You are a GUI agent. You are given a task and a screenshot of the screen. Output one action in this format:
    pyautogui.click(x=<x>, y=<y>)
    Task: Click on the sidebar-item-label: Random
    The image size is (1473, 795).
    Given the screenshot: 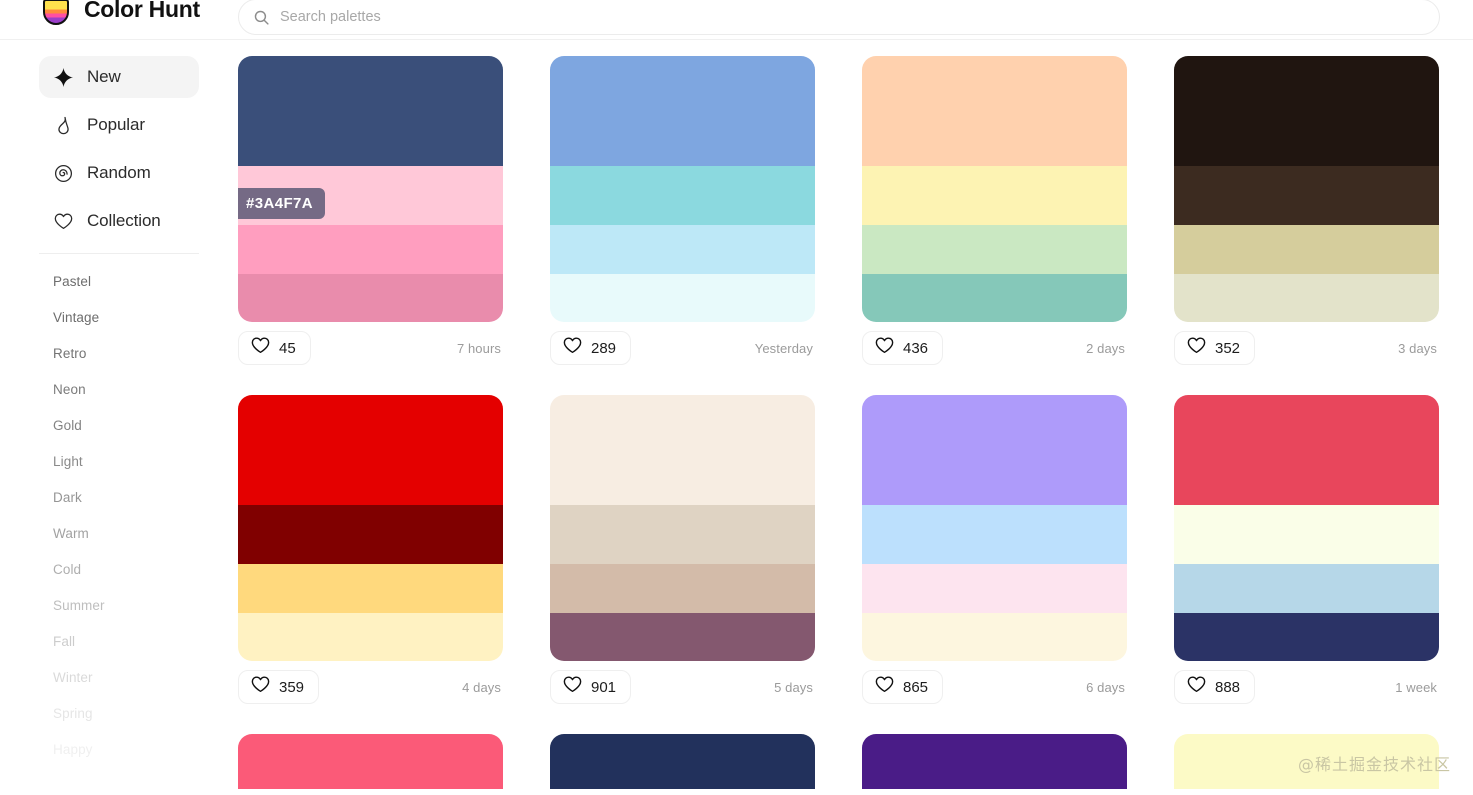 What is the action you would take?
    pyautogui.click(x=119, y=172)
    